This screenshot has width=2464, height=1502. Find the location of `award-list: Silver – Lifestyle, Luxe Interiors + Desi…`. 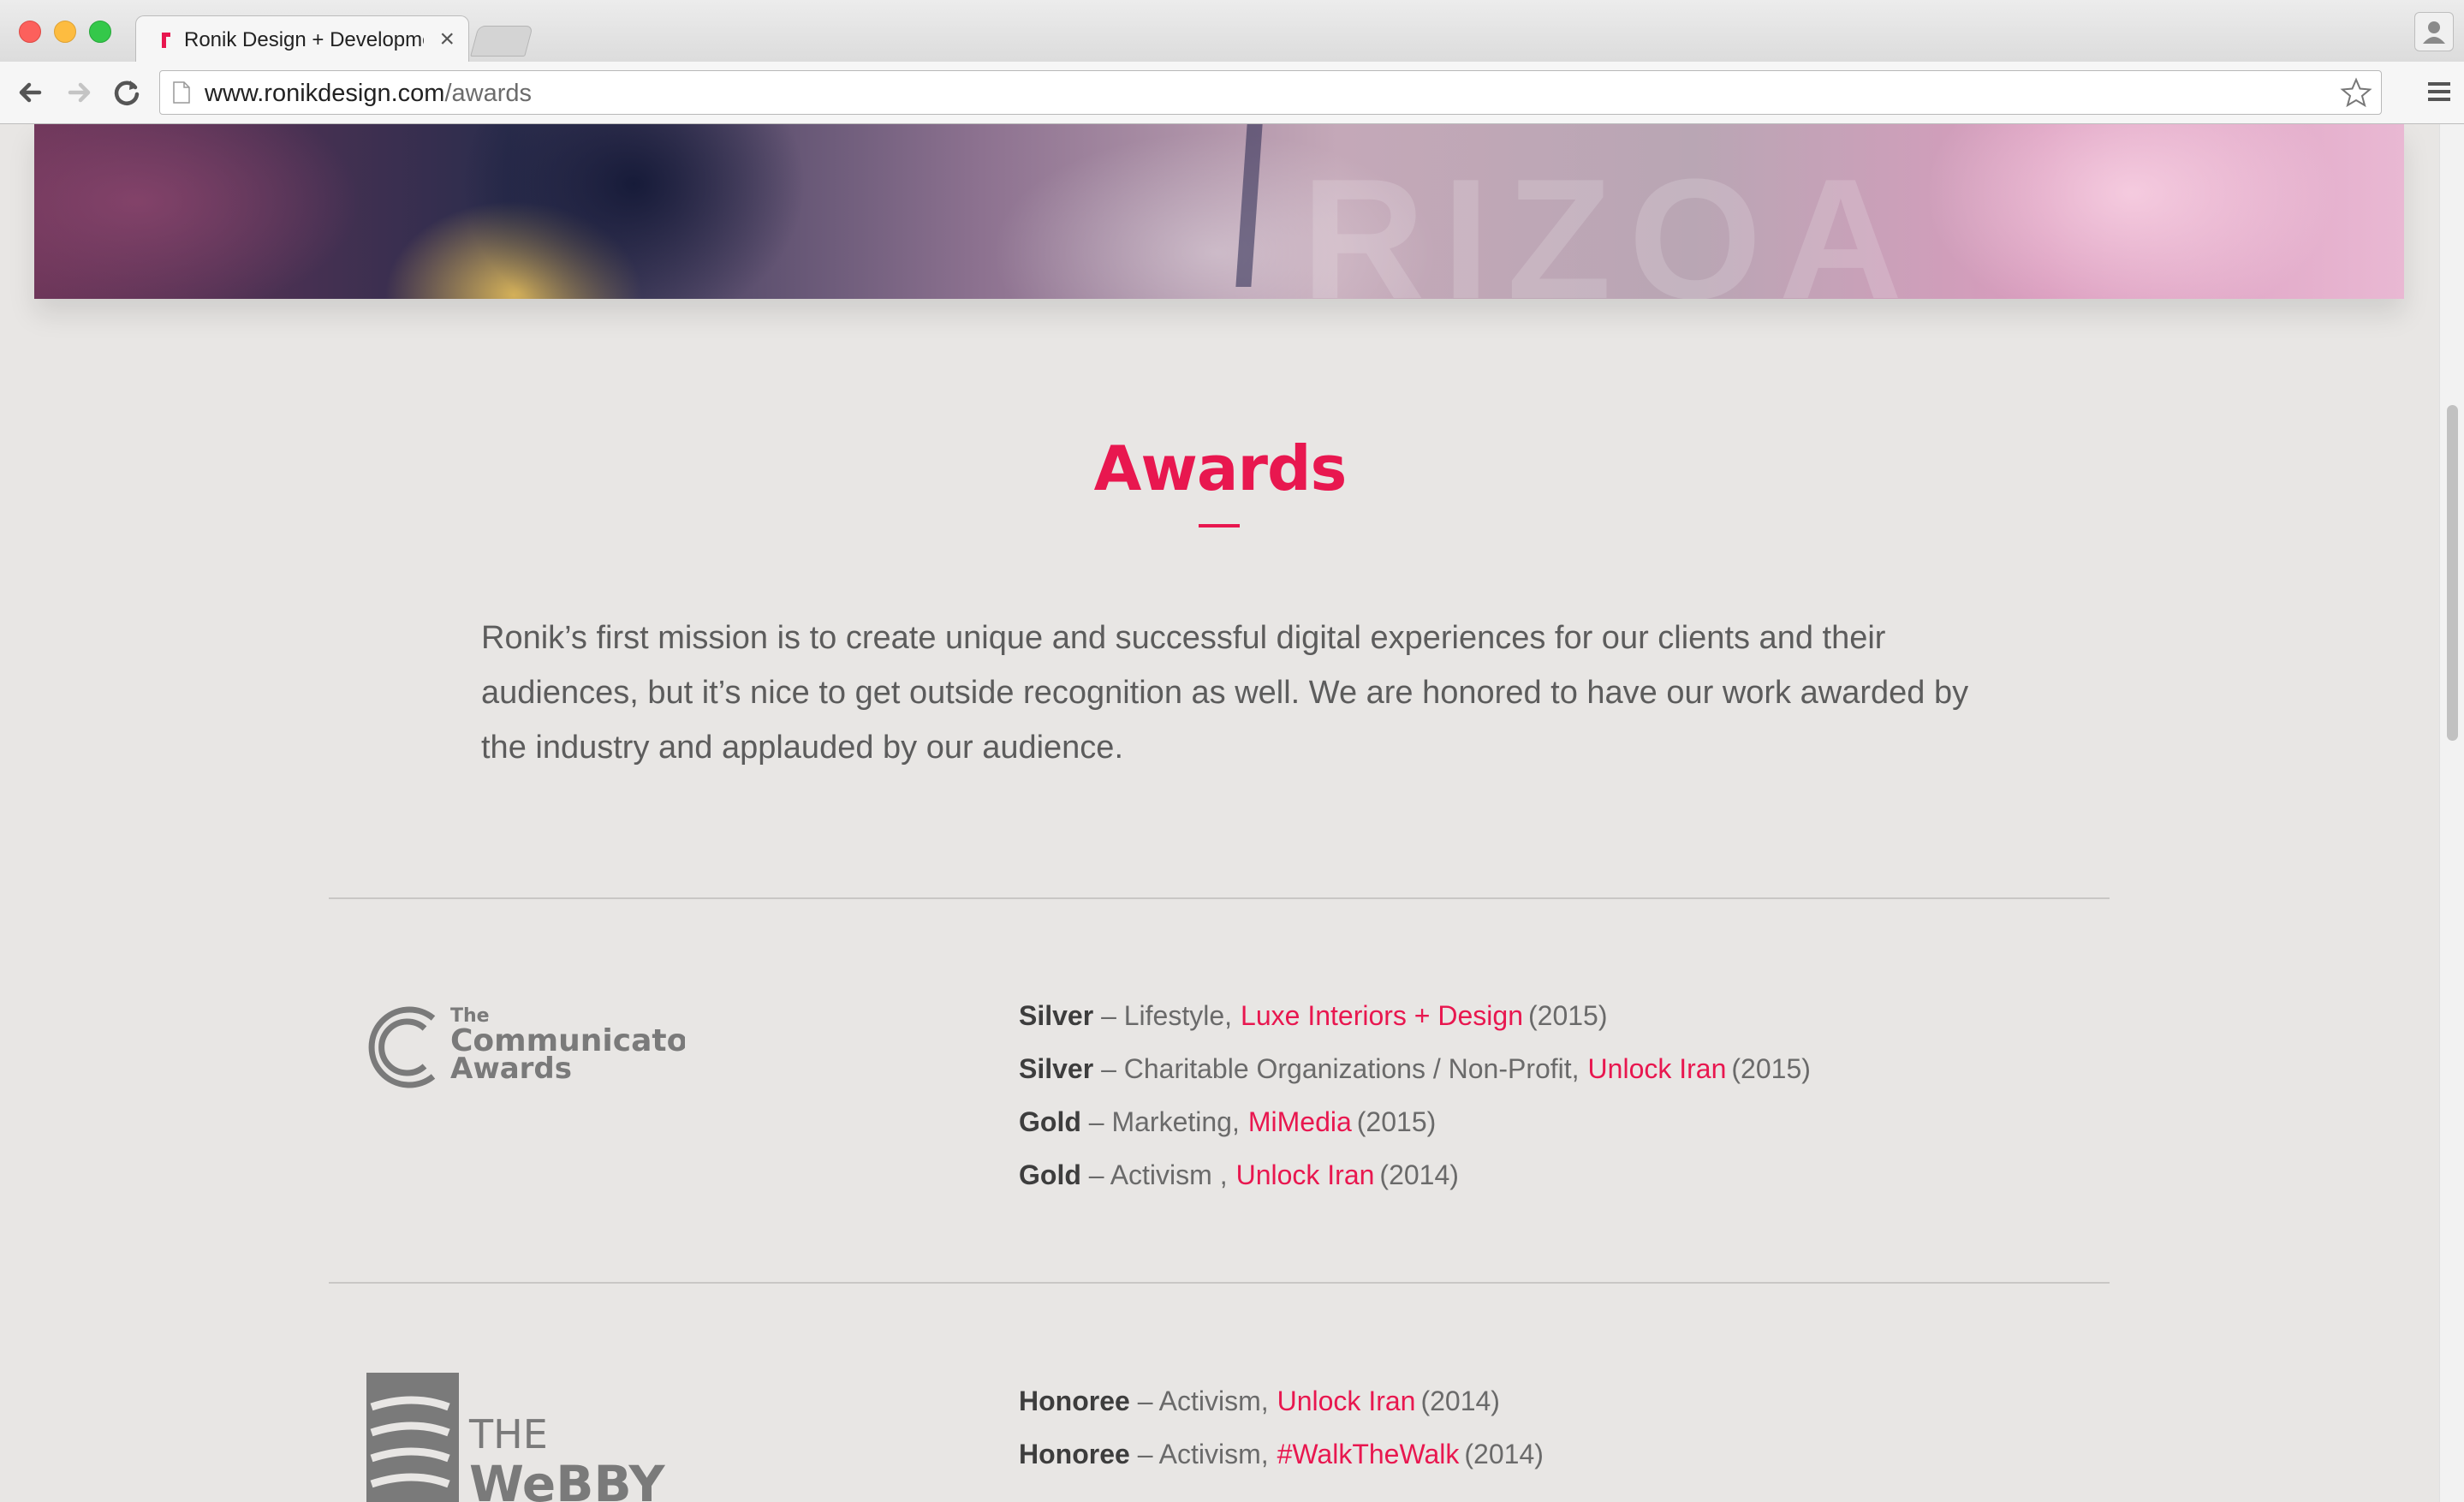

award-list: Silver – Lifestyle, Luxe Interiors + Desi… is located at coordinates (1576, 1095).